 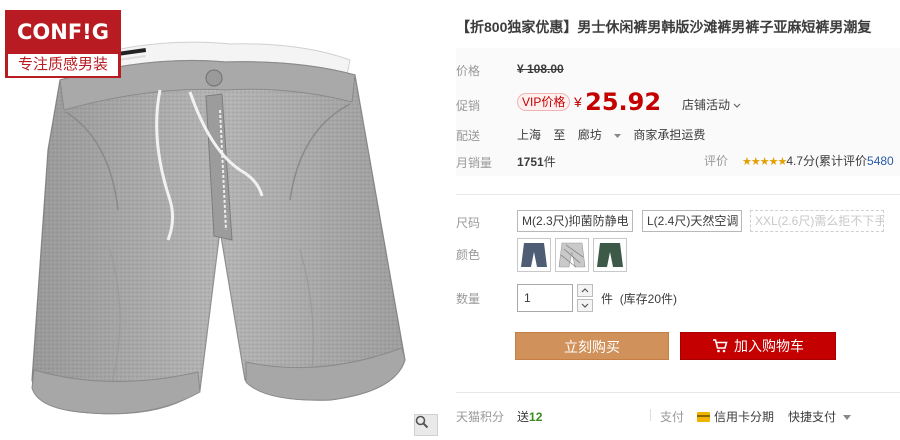 I want to click on quantity-input, so click(x=545, y=298).